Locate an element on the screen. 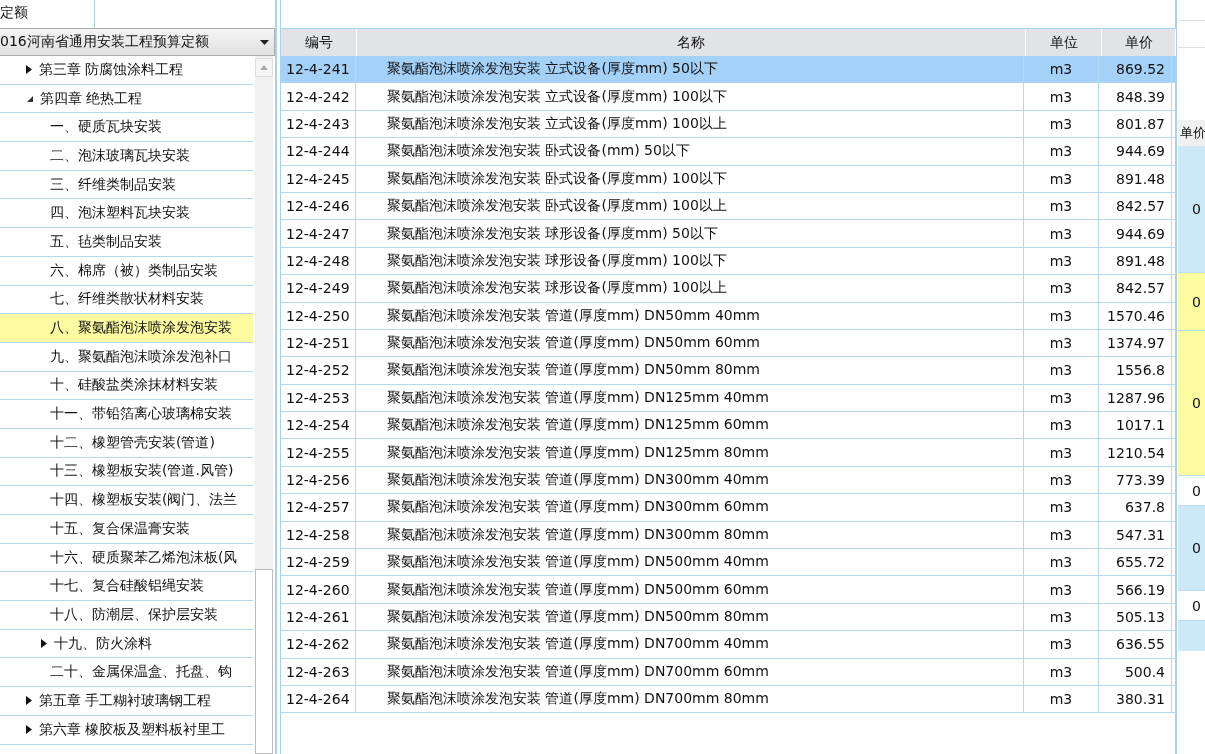 The height and width of the screenshot is (754, 1205). table-cell: 12-4-250 is located at coordinates (318, 315).